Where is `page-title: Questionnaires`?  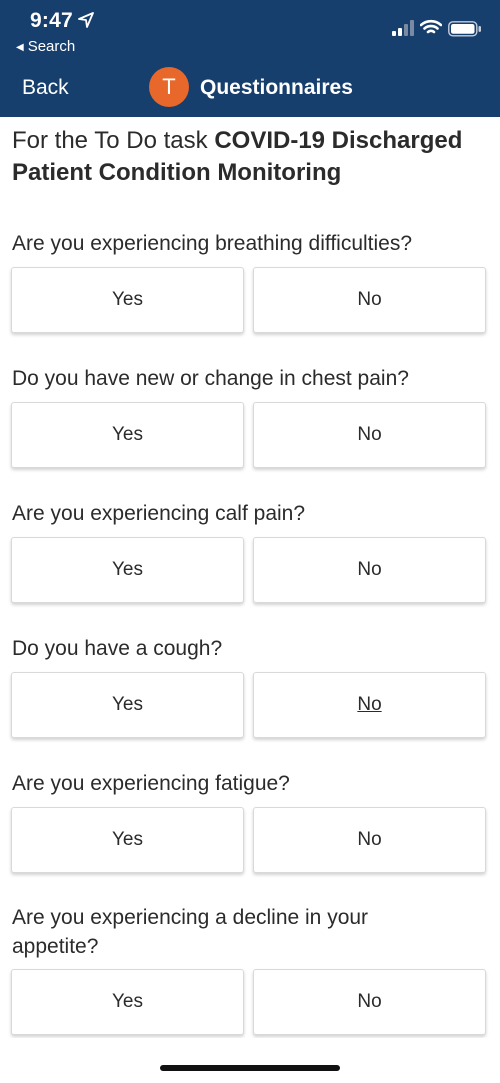
page-title: Questionnaires is located at coordinates (276, 87).